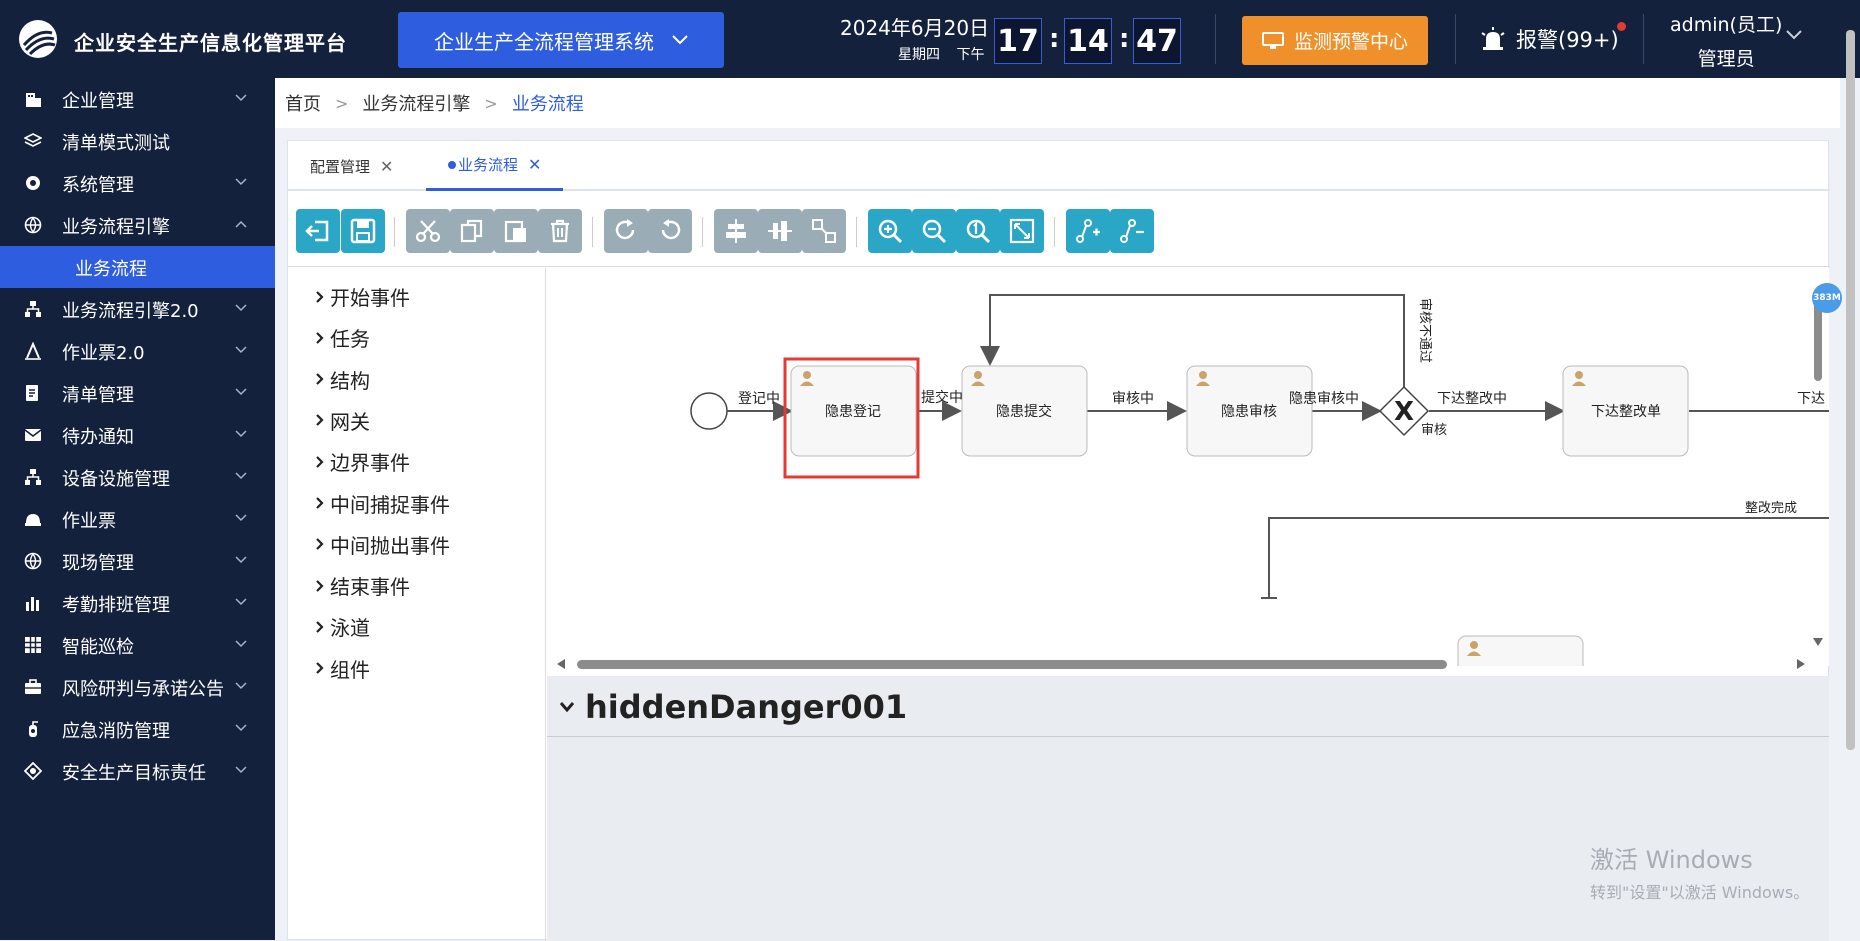 This screenshot has width=1860, height=941. I want to click on sidebar-item-label: 智能巡检, so click(98, 647).